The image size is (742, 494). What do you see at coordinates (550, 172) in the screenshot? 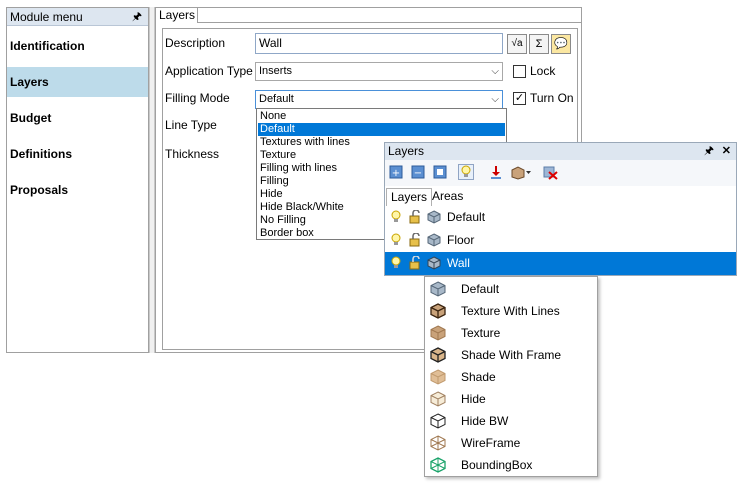
I see `delete-layers-icon` at bounding box center [550, 172].